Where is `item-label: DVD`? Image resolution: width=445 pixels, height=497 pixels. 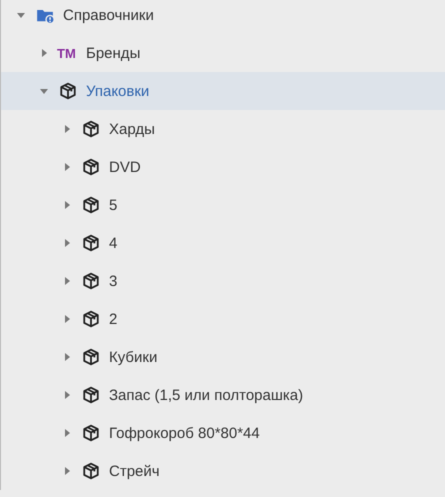 item-label: DVD is located at coordinates (125, 167).